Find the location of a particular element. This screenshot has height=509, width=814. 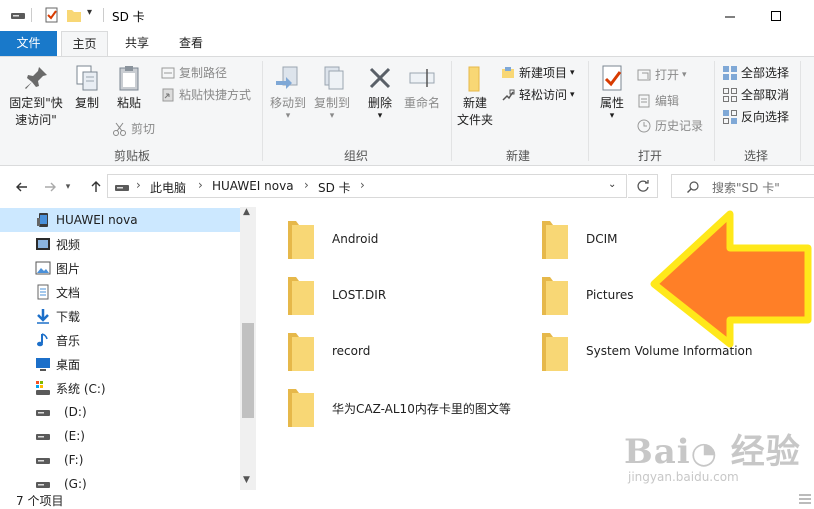

group-label-select: 选择 is located at coordinates (755, 156).